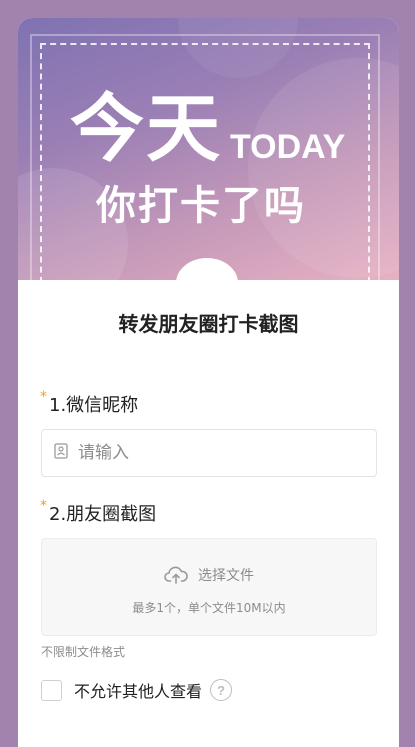 This screenshot has width=415, height=747. I want to click on privacy-label: 不允许其他人查看, so click(138, 691).